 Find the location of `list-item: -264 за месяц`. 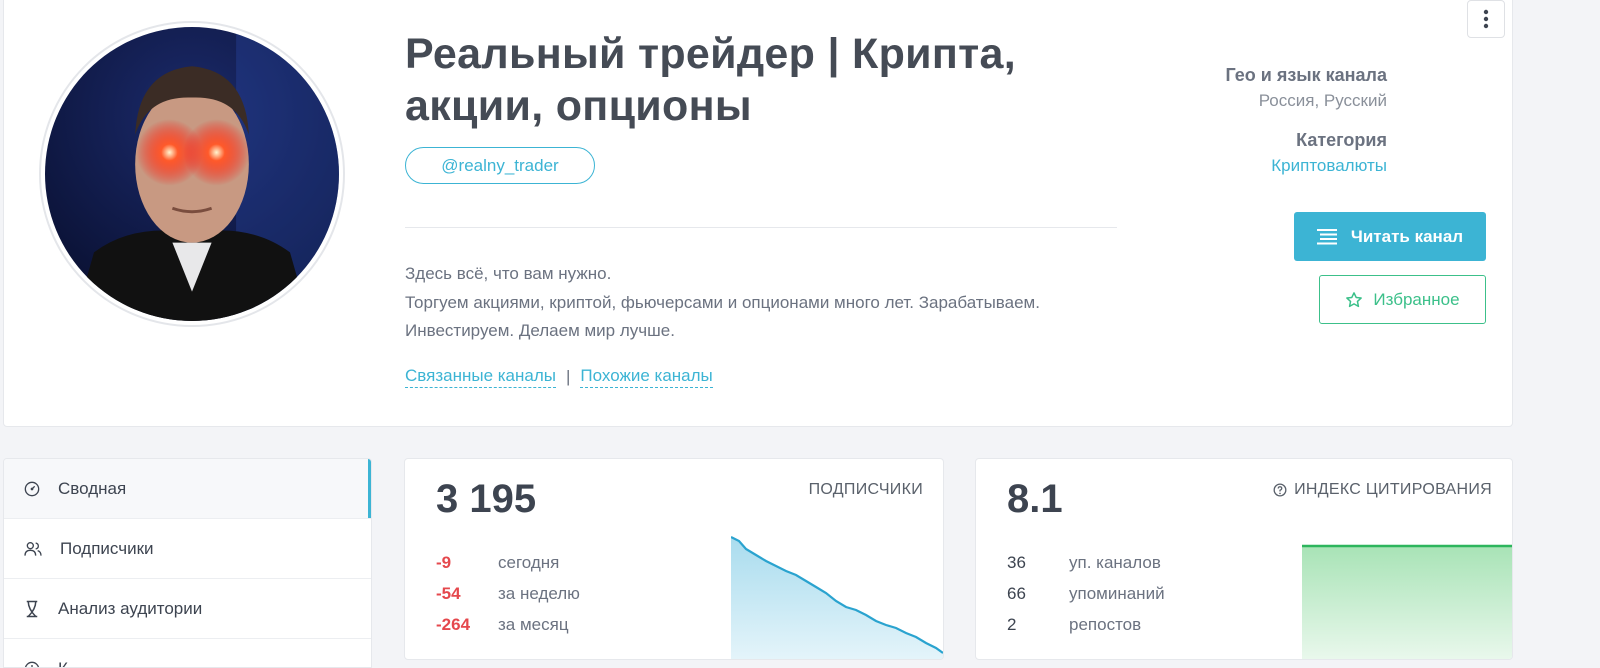

list-item: -264 за месяц is located at coordinates (508, 624).